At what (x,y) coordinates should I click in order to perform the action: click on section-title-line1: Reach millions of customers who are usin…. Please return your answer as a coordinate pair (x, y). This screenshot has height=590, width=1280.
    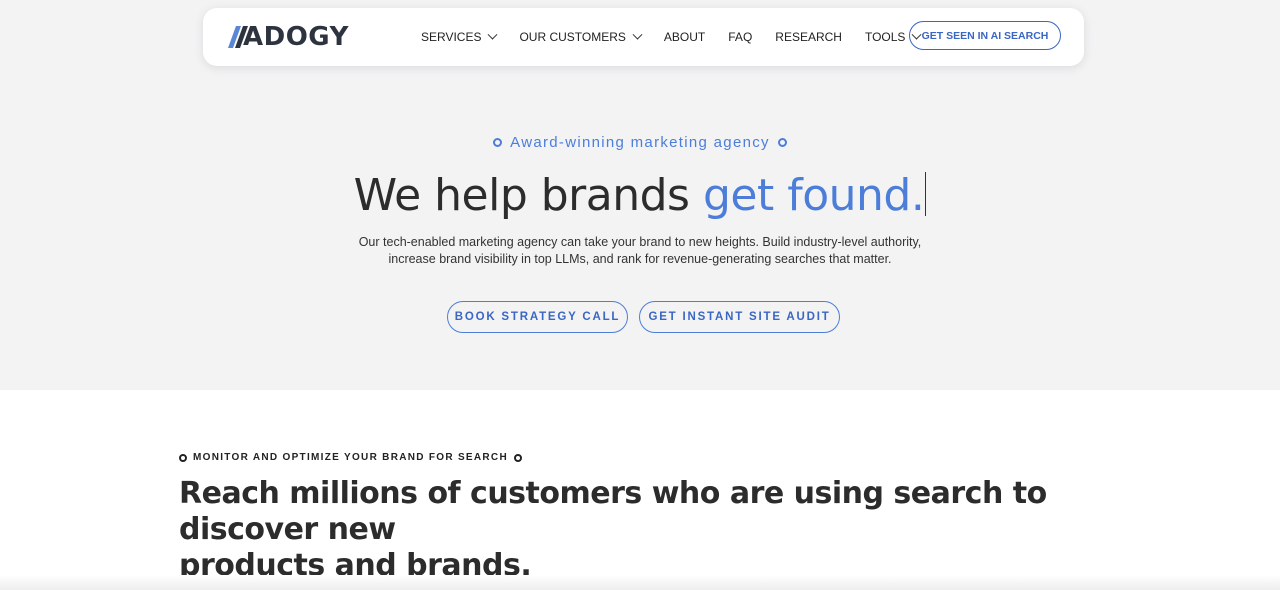
    Looking at the image, I should click on (613, 511).